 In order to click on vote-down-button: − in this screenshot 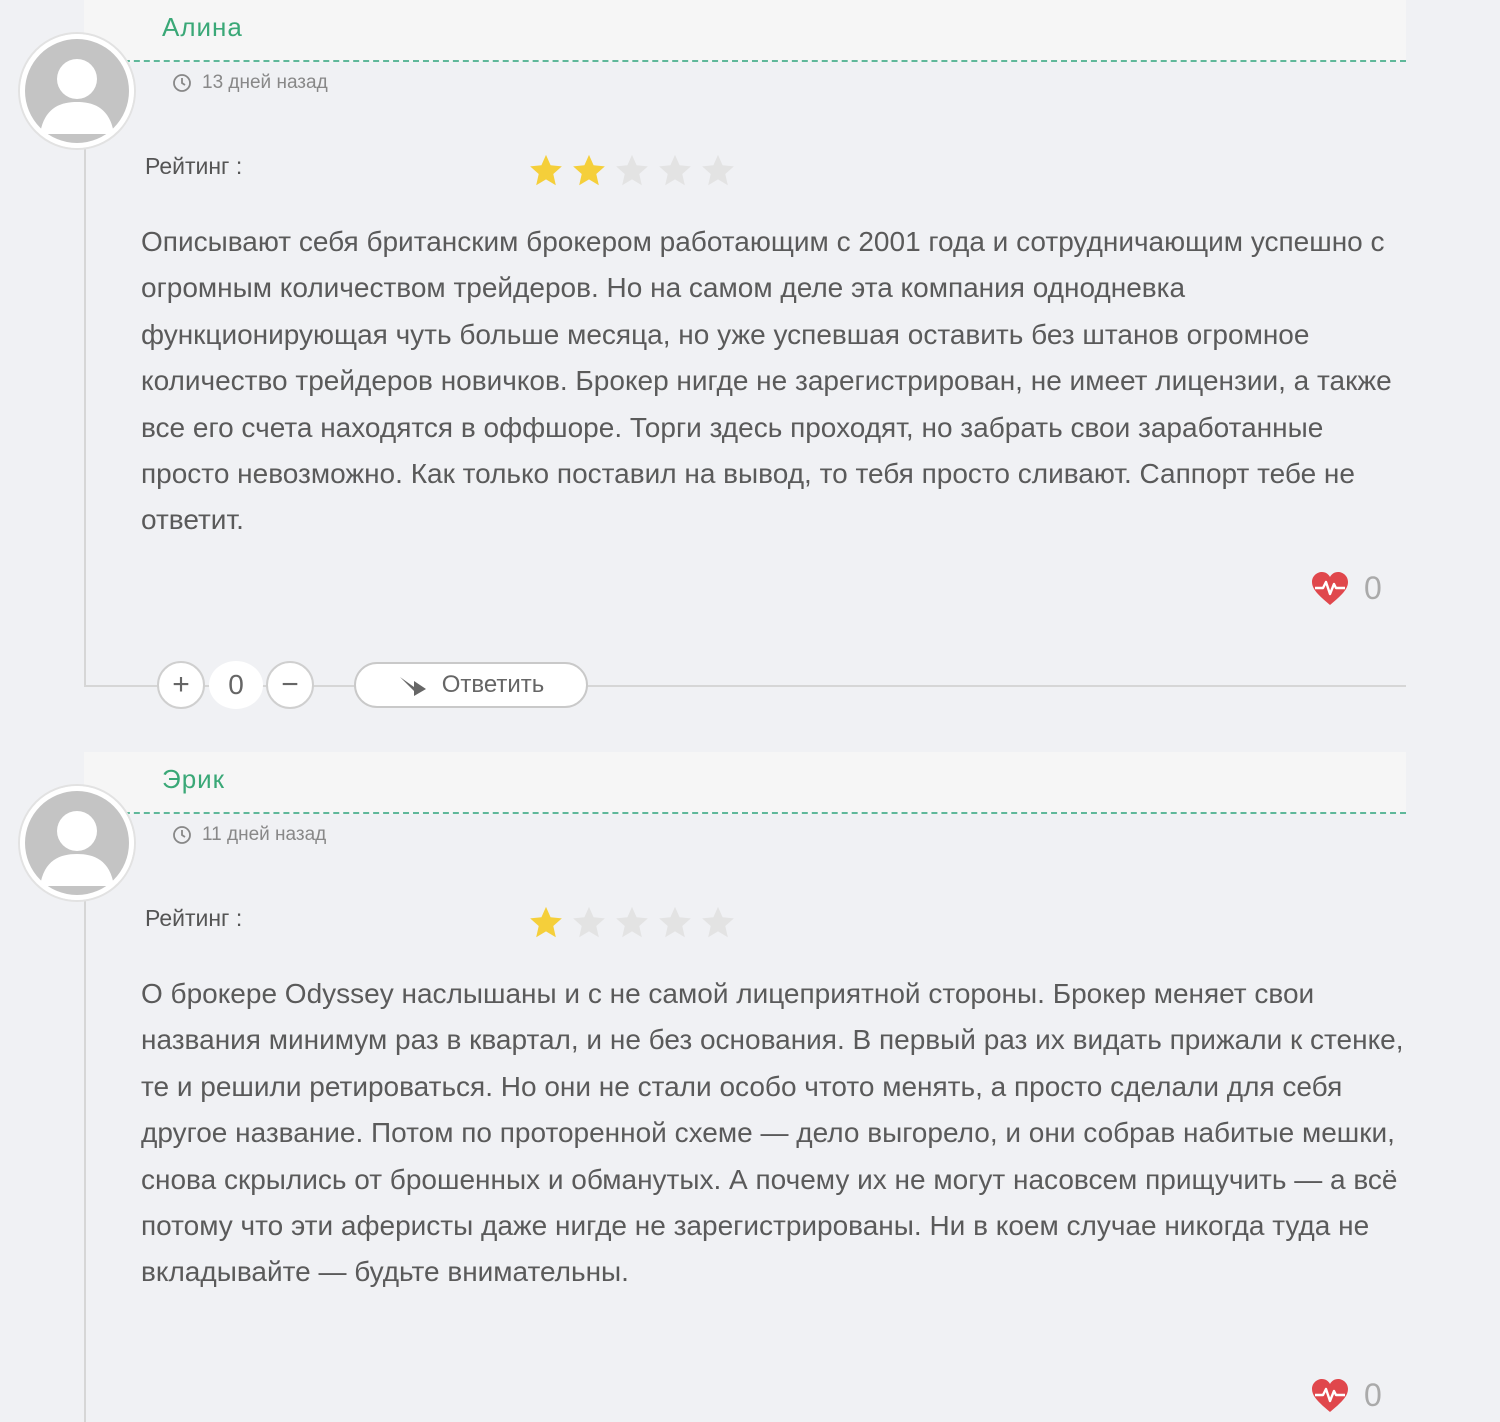, I will do `click(290, 685)`.